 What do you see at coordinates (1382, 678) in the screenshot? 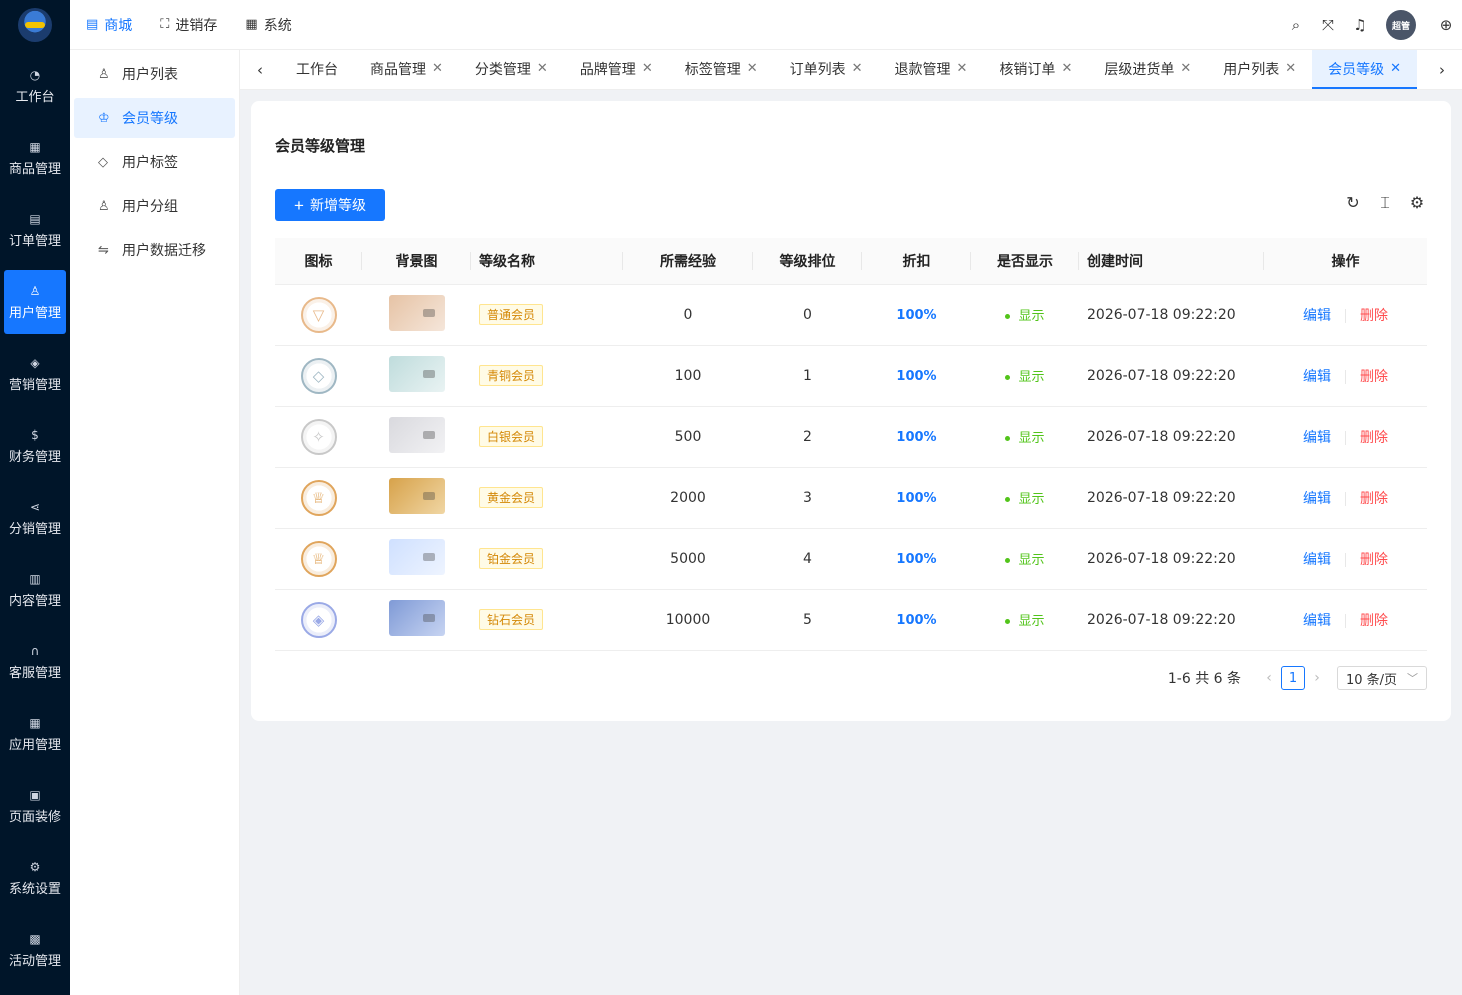
I see `page-size-select: 10 条/页 ﹀` at bounding box center [1382, 678].